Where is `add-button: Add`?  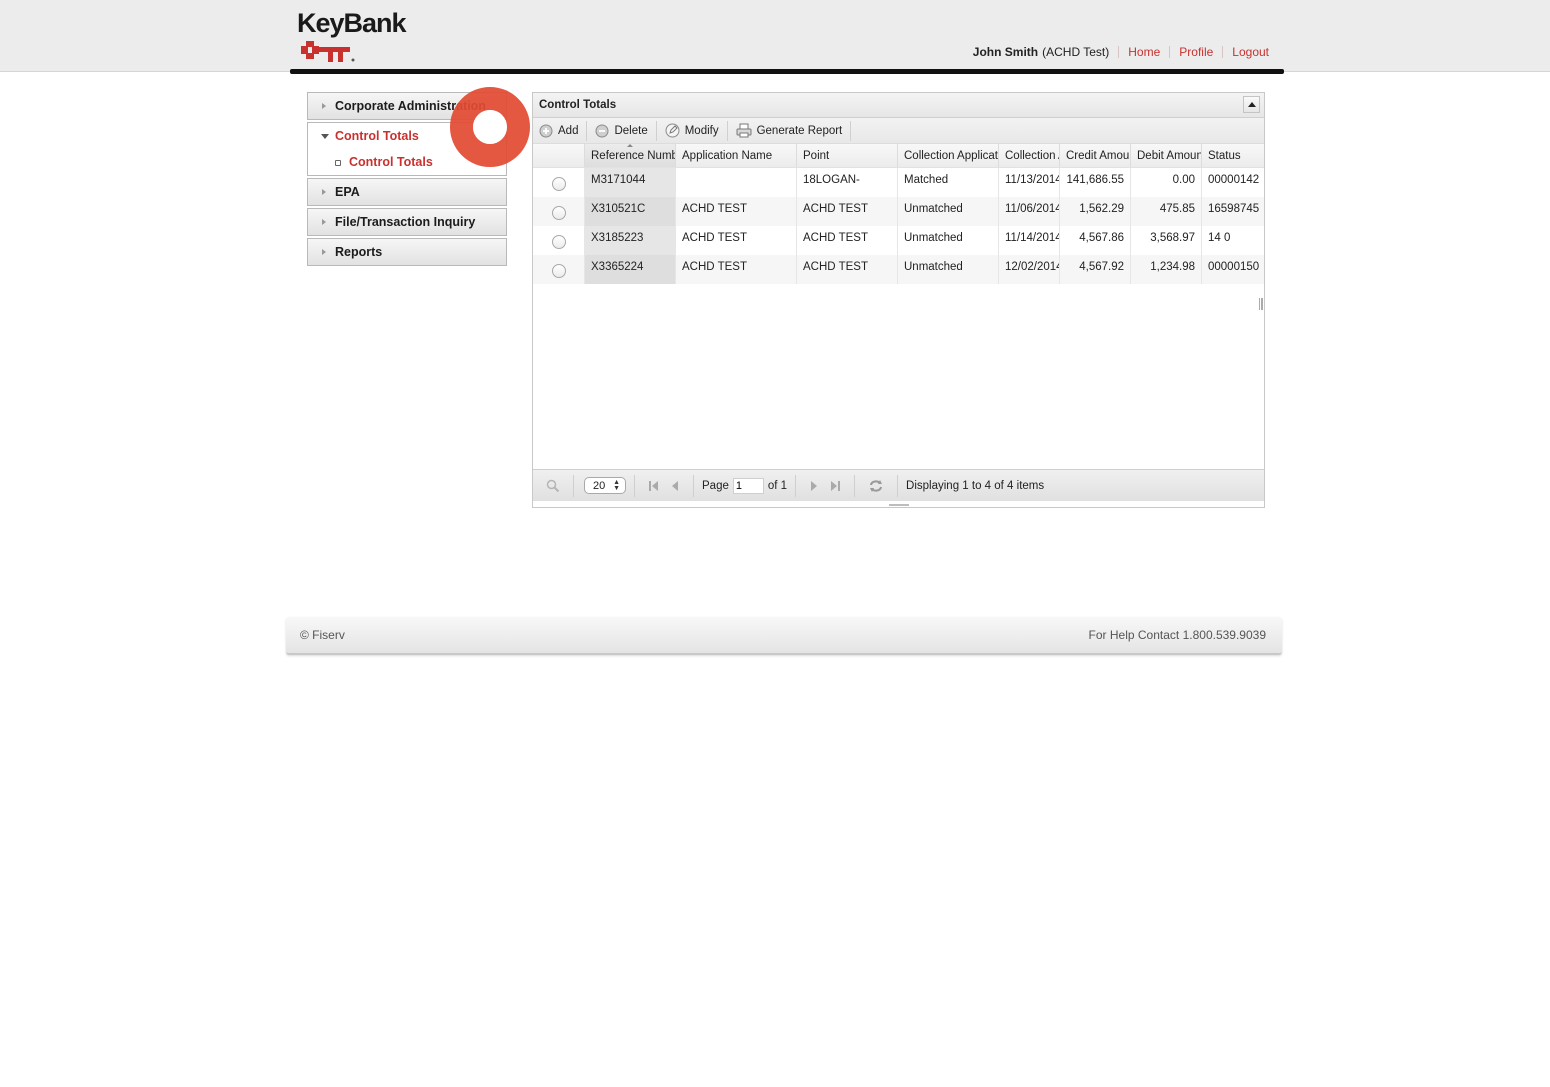
add-button: Add is located at coordinates (562, 130).